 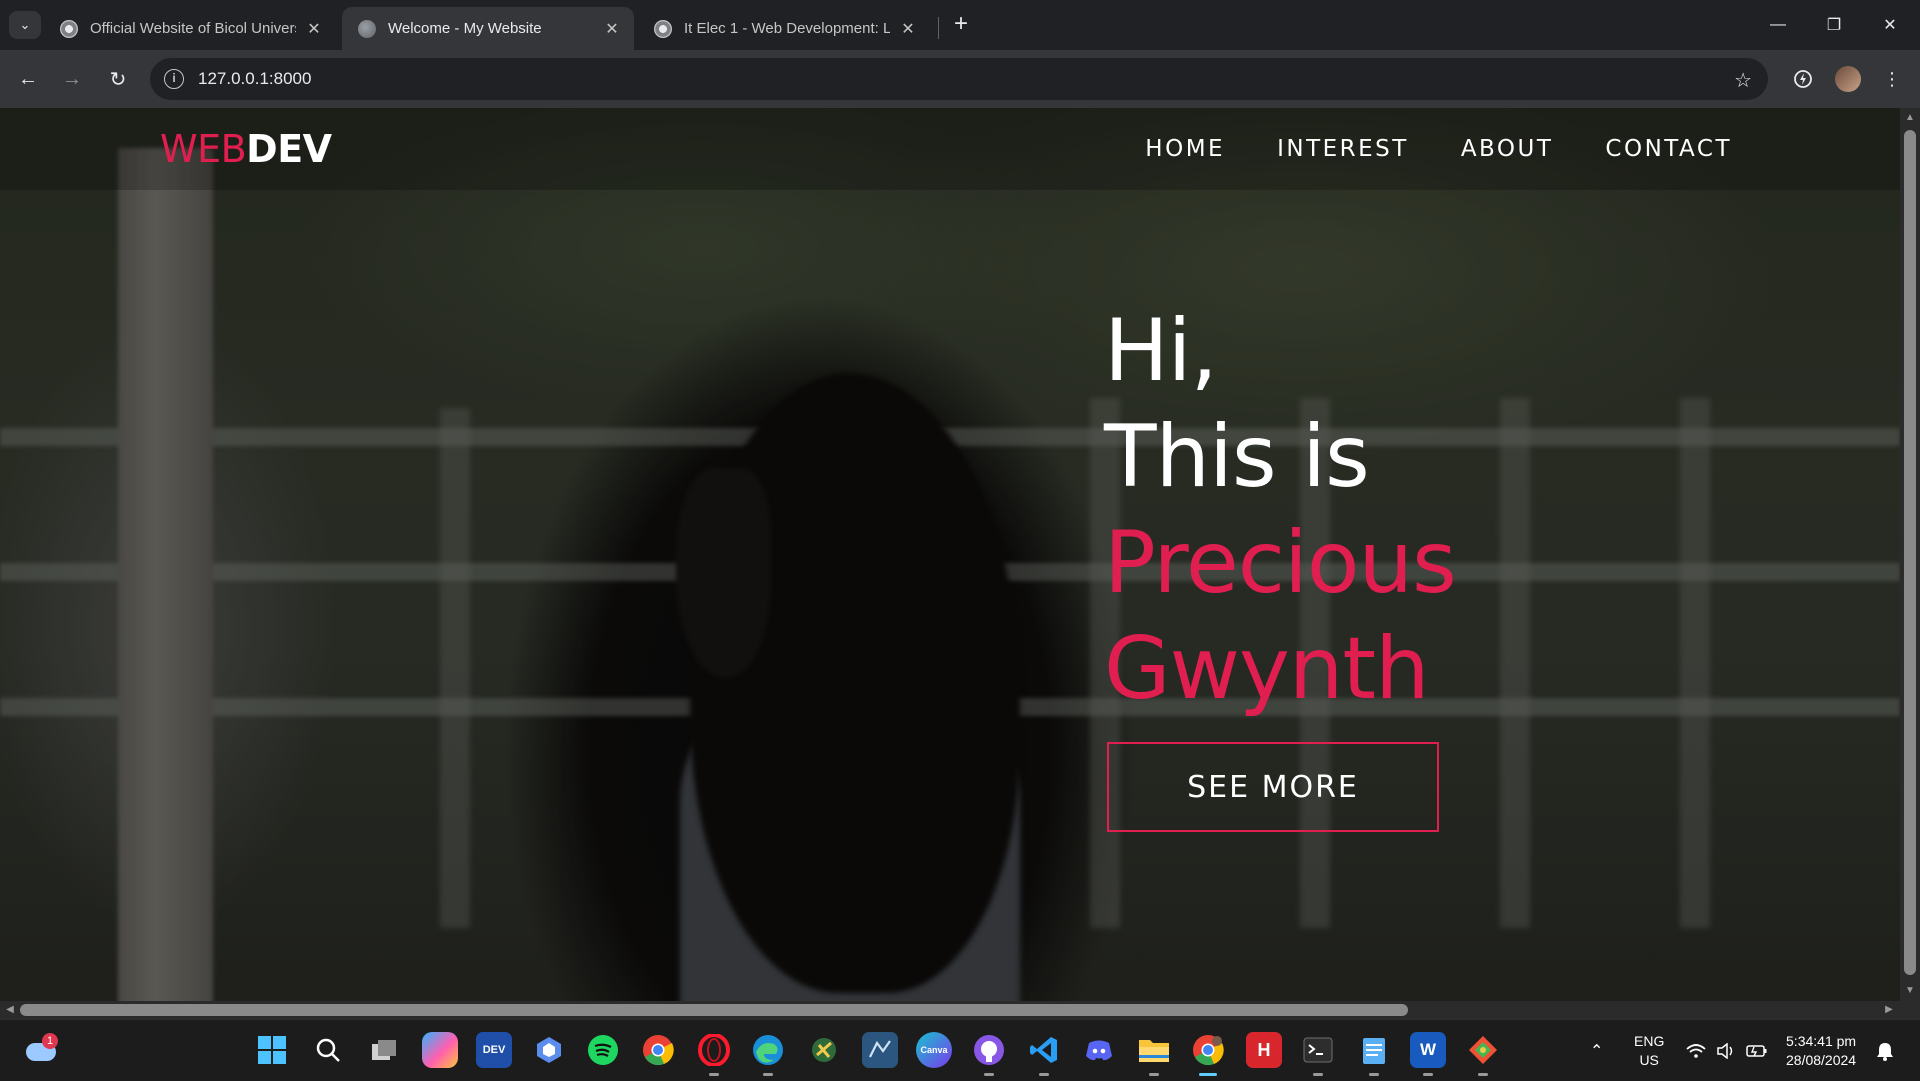 What do you see at coordinates (1649, 1059) in the screenshot?
I see `keyboard-region: US` at bounding box center [1649, 1059].